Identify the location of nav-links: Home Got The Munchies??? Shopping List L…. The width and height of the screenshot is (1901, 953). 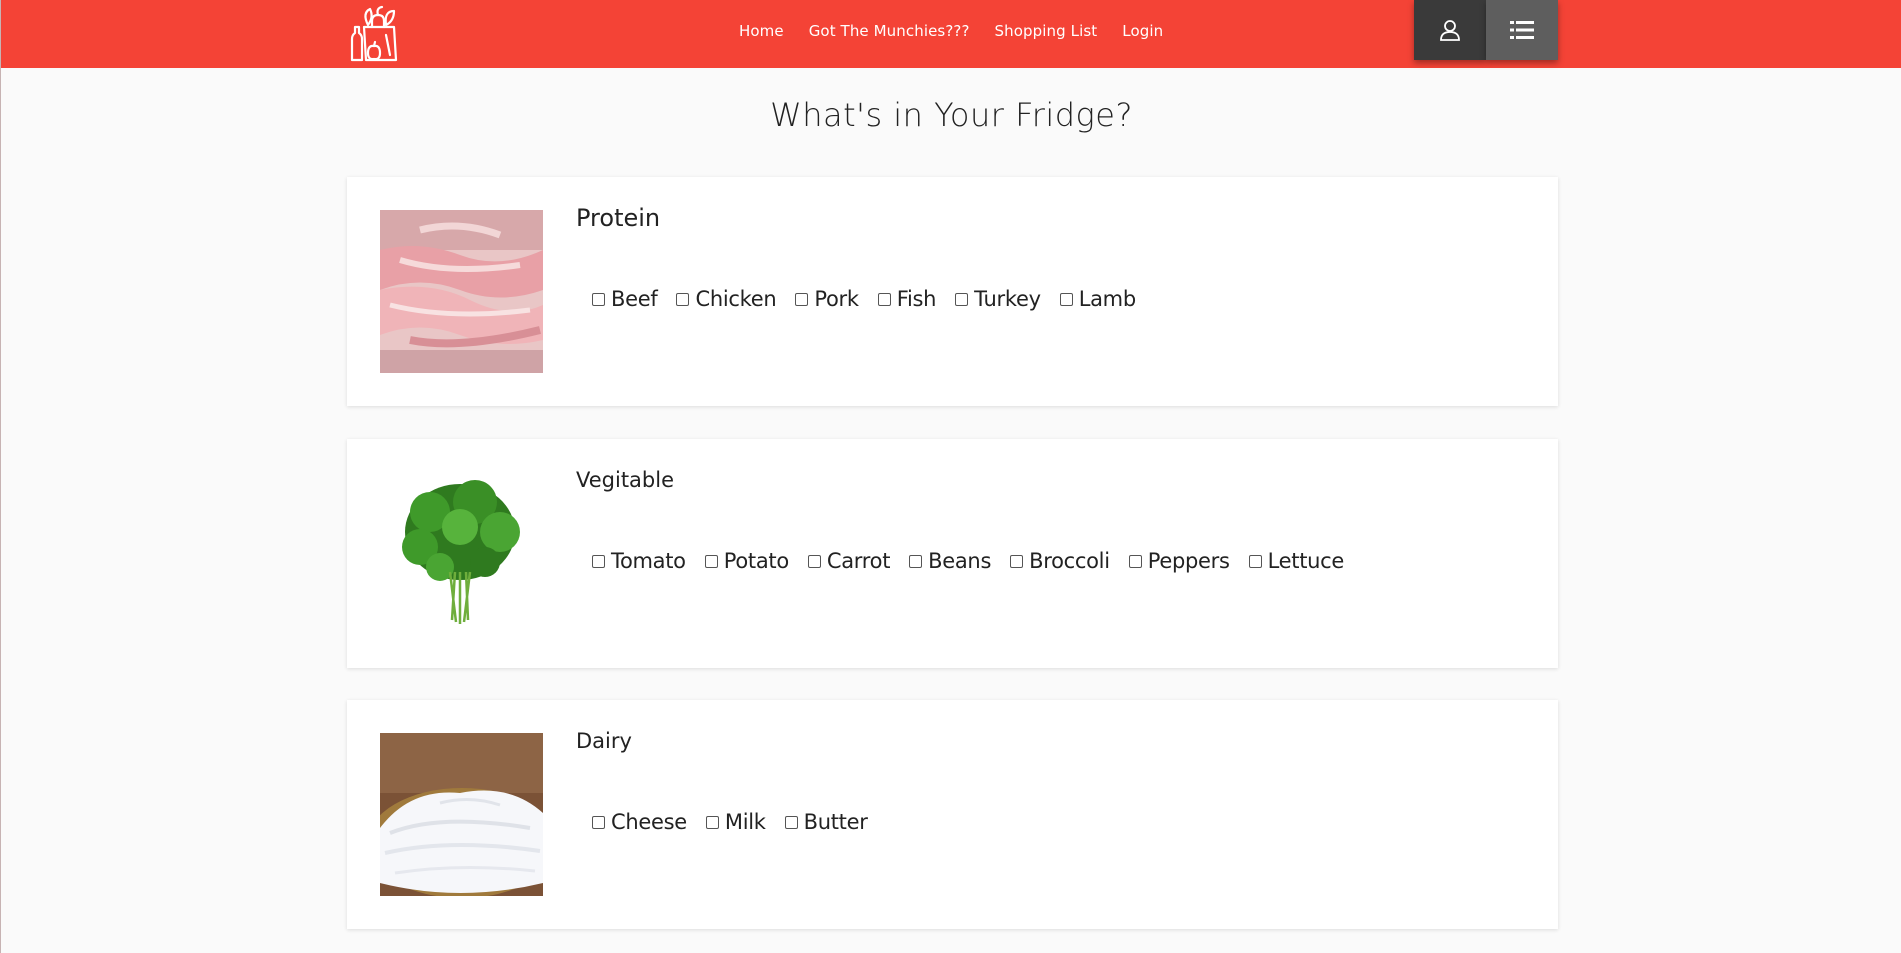
(963, 31).